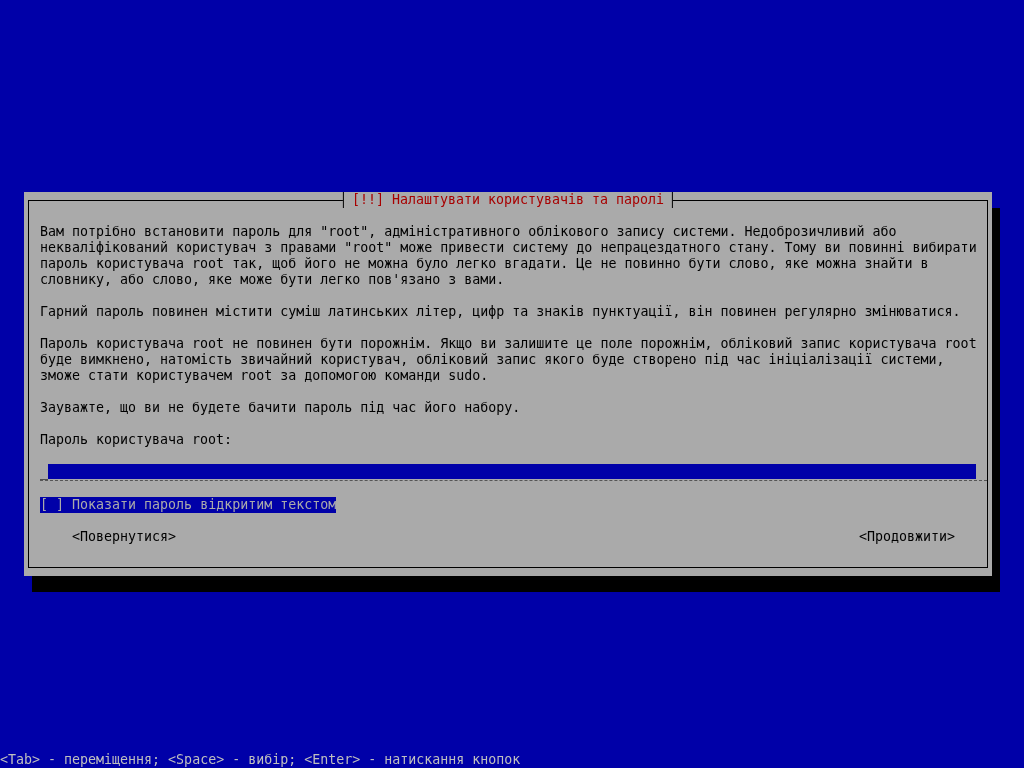  What do you see at coordinates (508, 360) in the screenshot?
I see `instruction-paragraph: Пароль користувача root не повинен бути порожнім. Якщо ви залишите це поле порожнім, обліковий запис користувача root буде вимкнено, натомість звичайний користувач, обліковий запис якого буде створено під час ініціалізації системи, зможе стати користувачем root за допомогою команди sudo.` at bounding box center [508, 360].